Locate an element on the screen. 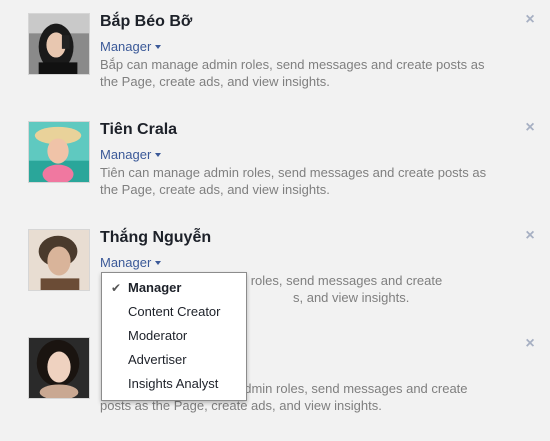  menu-item-label: Advertiser is located at coordinates (157, 359).